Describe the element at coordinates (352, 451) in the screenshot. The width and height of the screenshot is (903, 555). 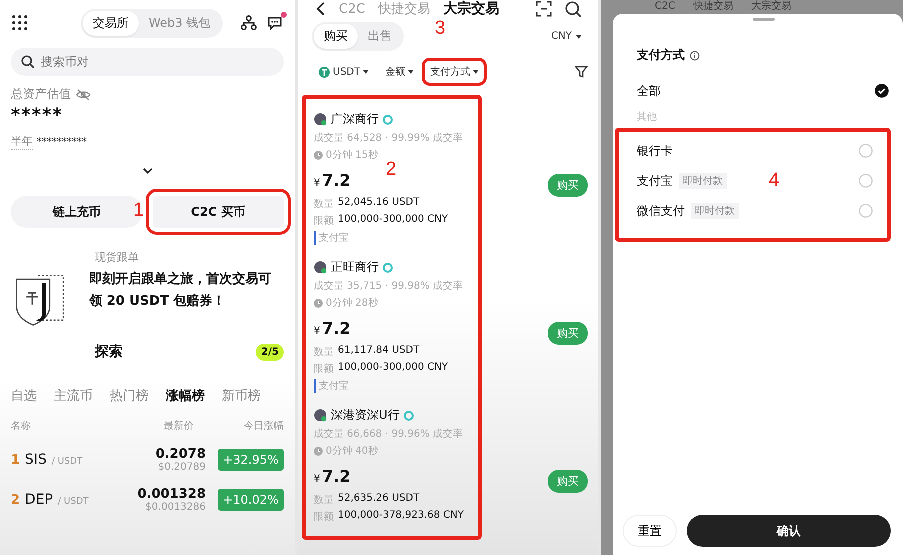
I see `response-time: 0分钟 40秒` at that location.